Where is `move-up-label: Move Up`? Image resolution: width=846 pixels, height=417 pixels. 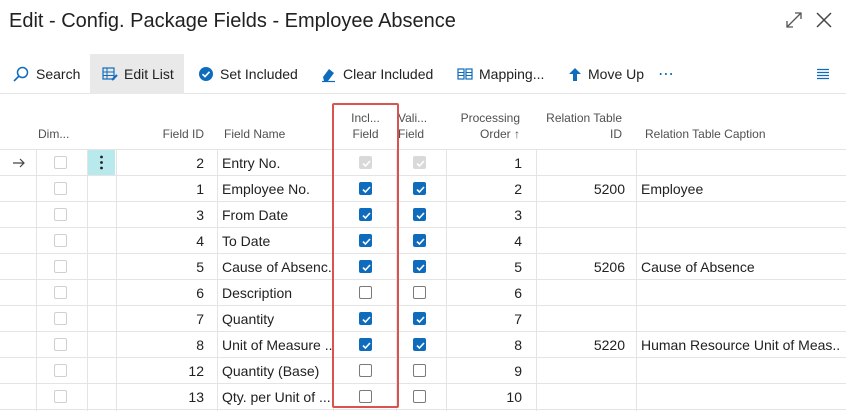 move-up-label: Move Up is located at coordinates (616, 74).